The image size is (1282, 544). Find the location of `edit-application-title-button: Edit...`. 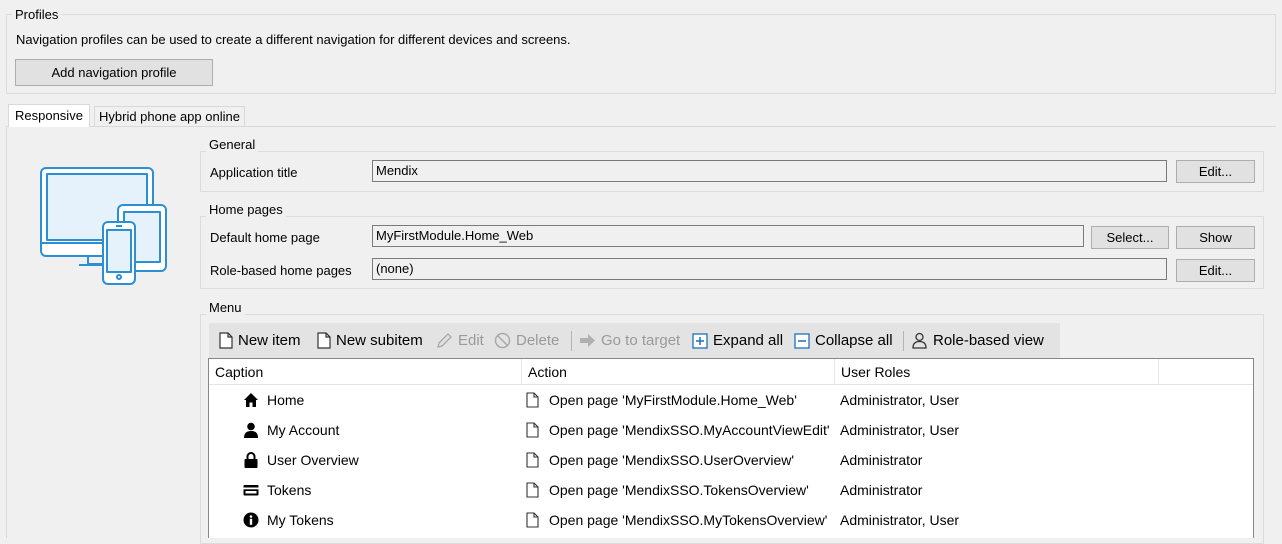

edit-application-title-button: Edit... is located at coordinates (1215, 171).